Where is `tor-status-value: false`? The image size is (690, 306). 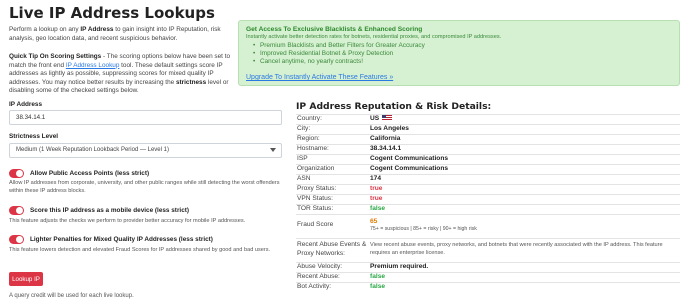
tor-status-value: false is located at coordinates (378, 208).